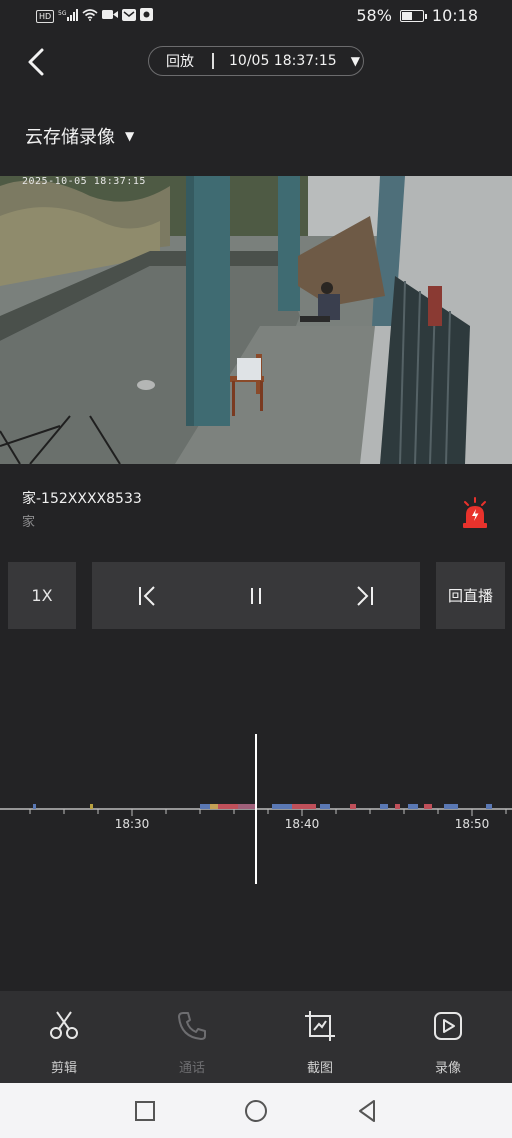 The width and height of the screenshot is (512, 1138). I want to click on alarm-siren-button, so click(475, 513).